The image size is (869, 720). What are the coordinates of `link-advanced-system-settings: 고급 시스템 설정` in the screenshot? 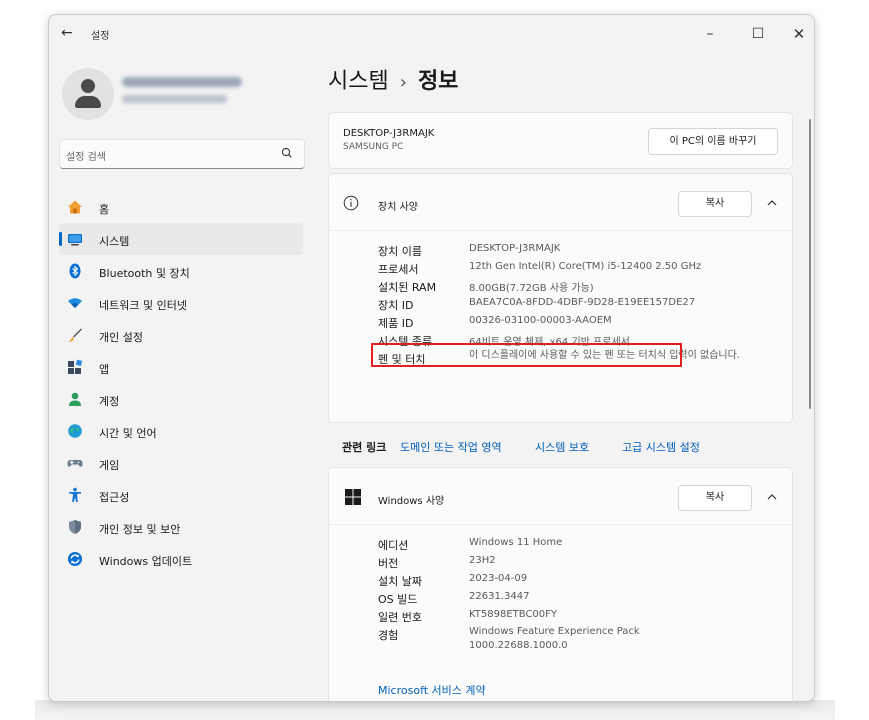 It's located at (661, 447).